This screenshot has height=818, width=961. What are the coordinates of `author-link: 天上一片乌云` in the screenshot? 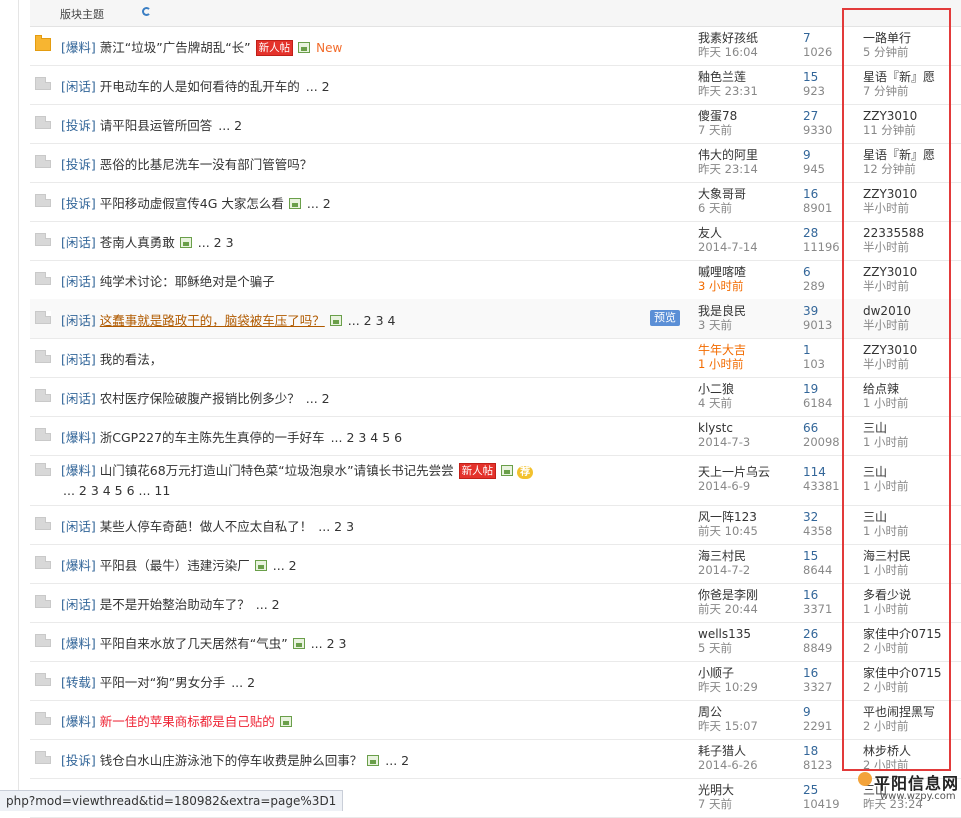 It's located at (745, 472).